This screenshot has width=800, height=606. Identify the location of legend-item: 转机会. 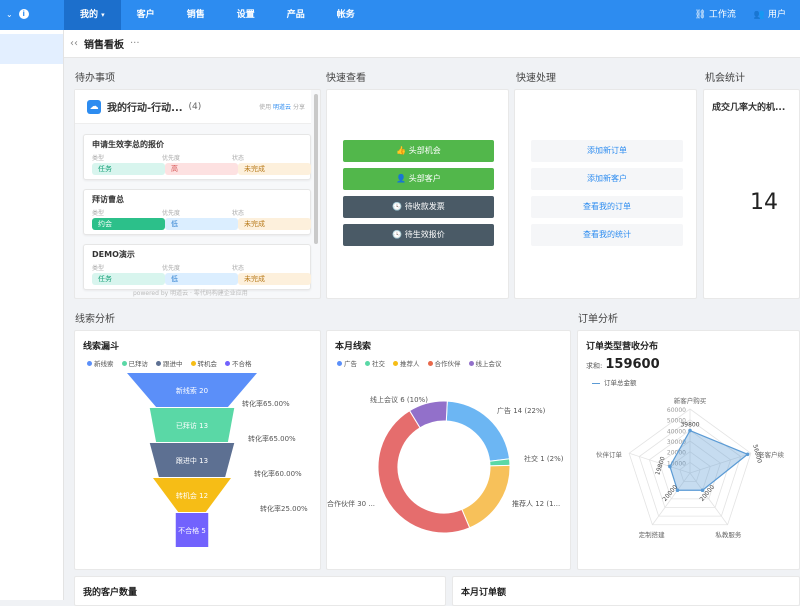
(203, 363).